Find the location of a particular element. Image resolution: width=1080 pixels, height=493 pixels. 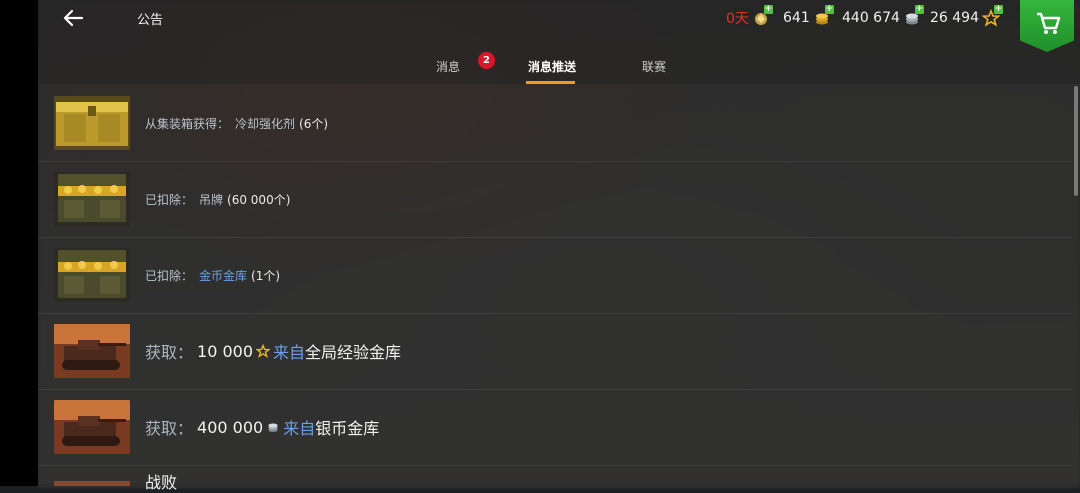

premium-icon: + is located at coordinates (762, 16).